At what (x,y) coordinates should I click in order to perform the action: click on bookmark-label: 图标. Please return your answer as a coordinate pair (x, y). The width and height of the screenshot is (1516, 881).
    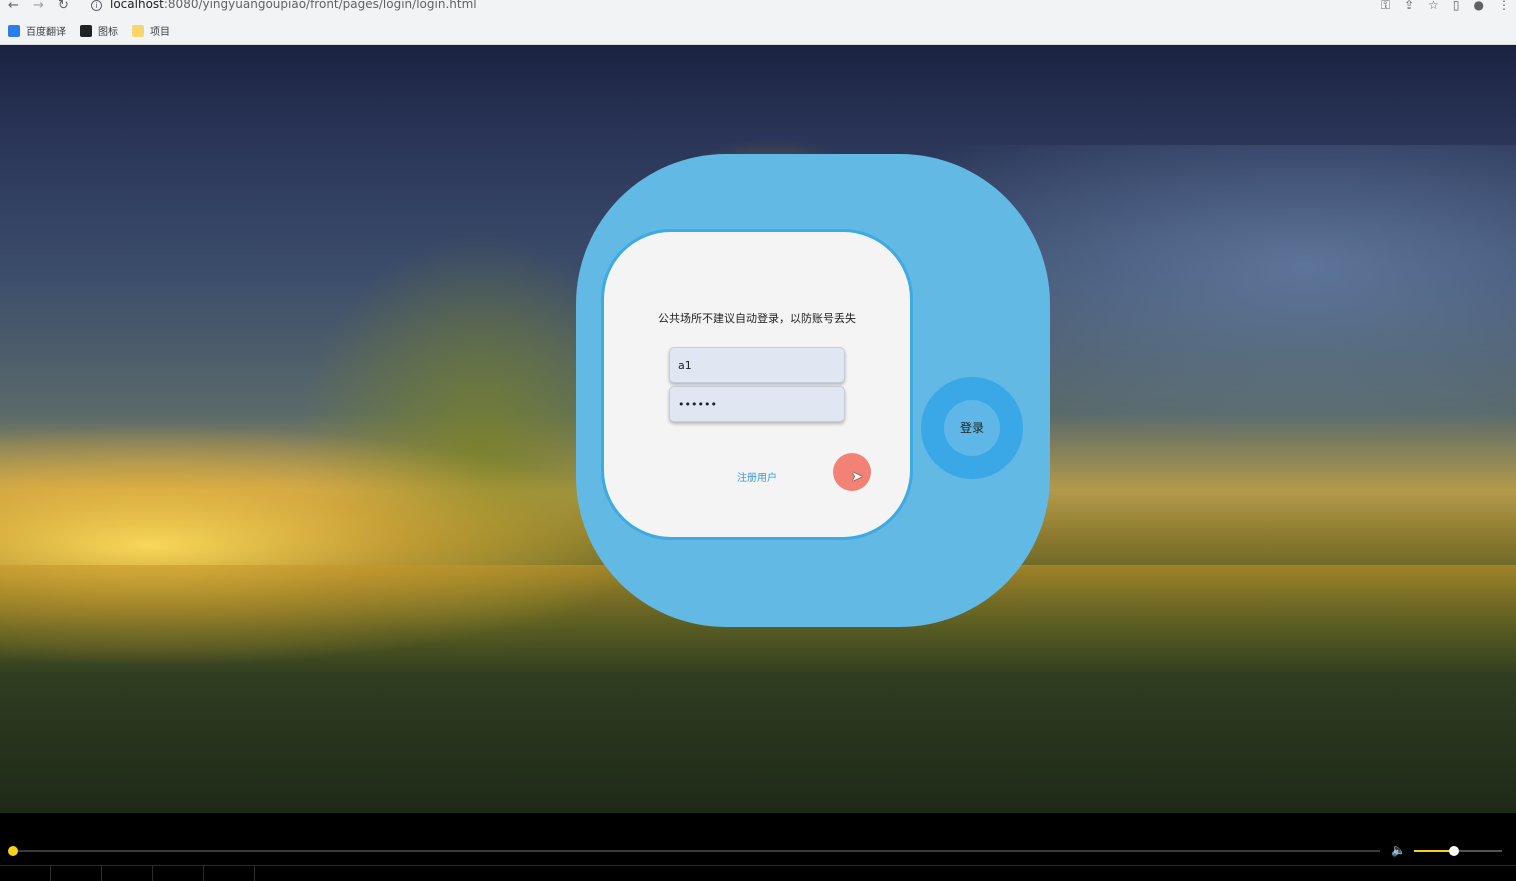
    Looking at the image, I should click on (108, 32).